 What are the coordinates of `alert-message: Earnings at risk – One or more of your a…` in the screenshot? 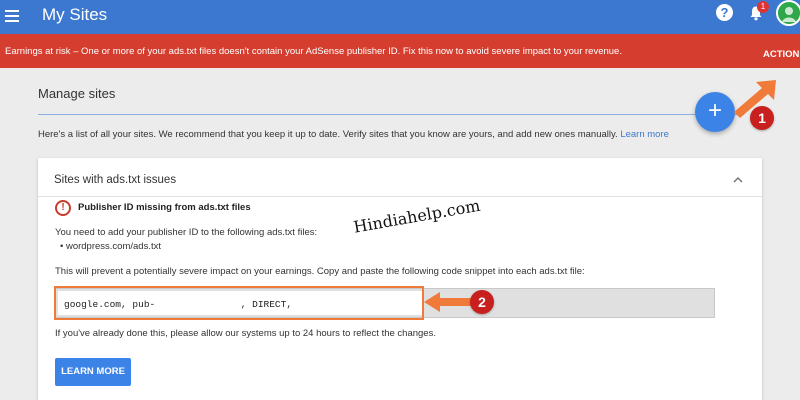 It's located at (313, 51).